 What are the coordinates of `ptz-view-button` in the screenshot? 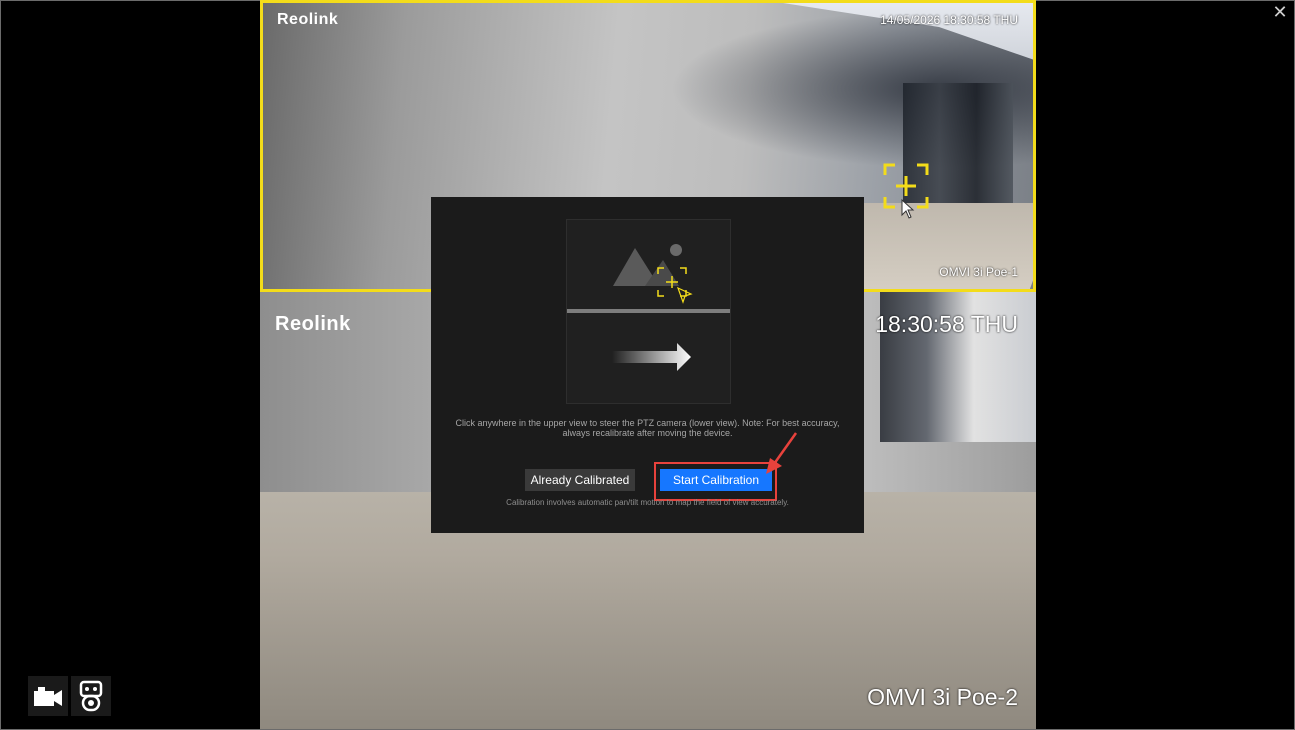 It's located at (91, 696).